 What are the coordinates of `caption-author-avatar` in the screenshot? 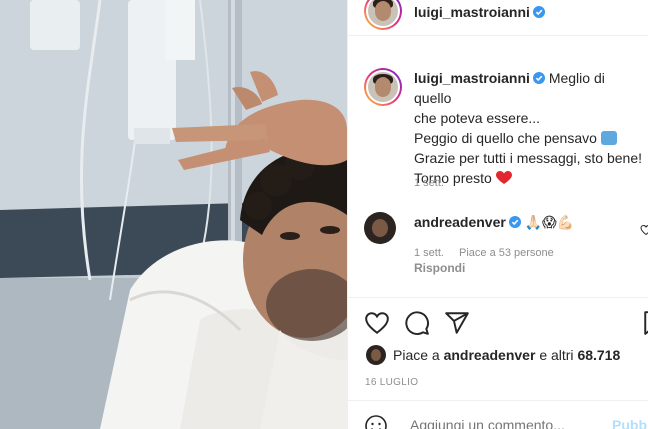 It's located at (383, 87).